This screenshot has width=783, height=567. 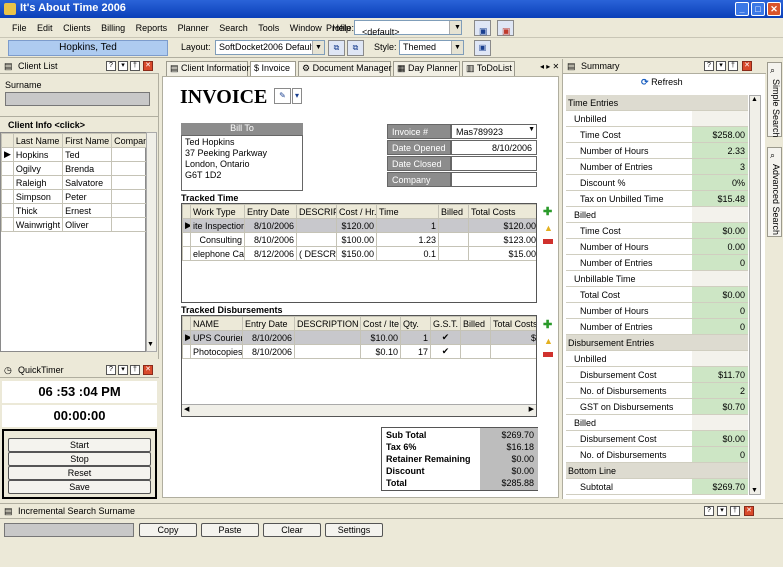 I want to click on col-billed: Billed, so click(x=475, y=323).